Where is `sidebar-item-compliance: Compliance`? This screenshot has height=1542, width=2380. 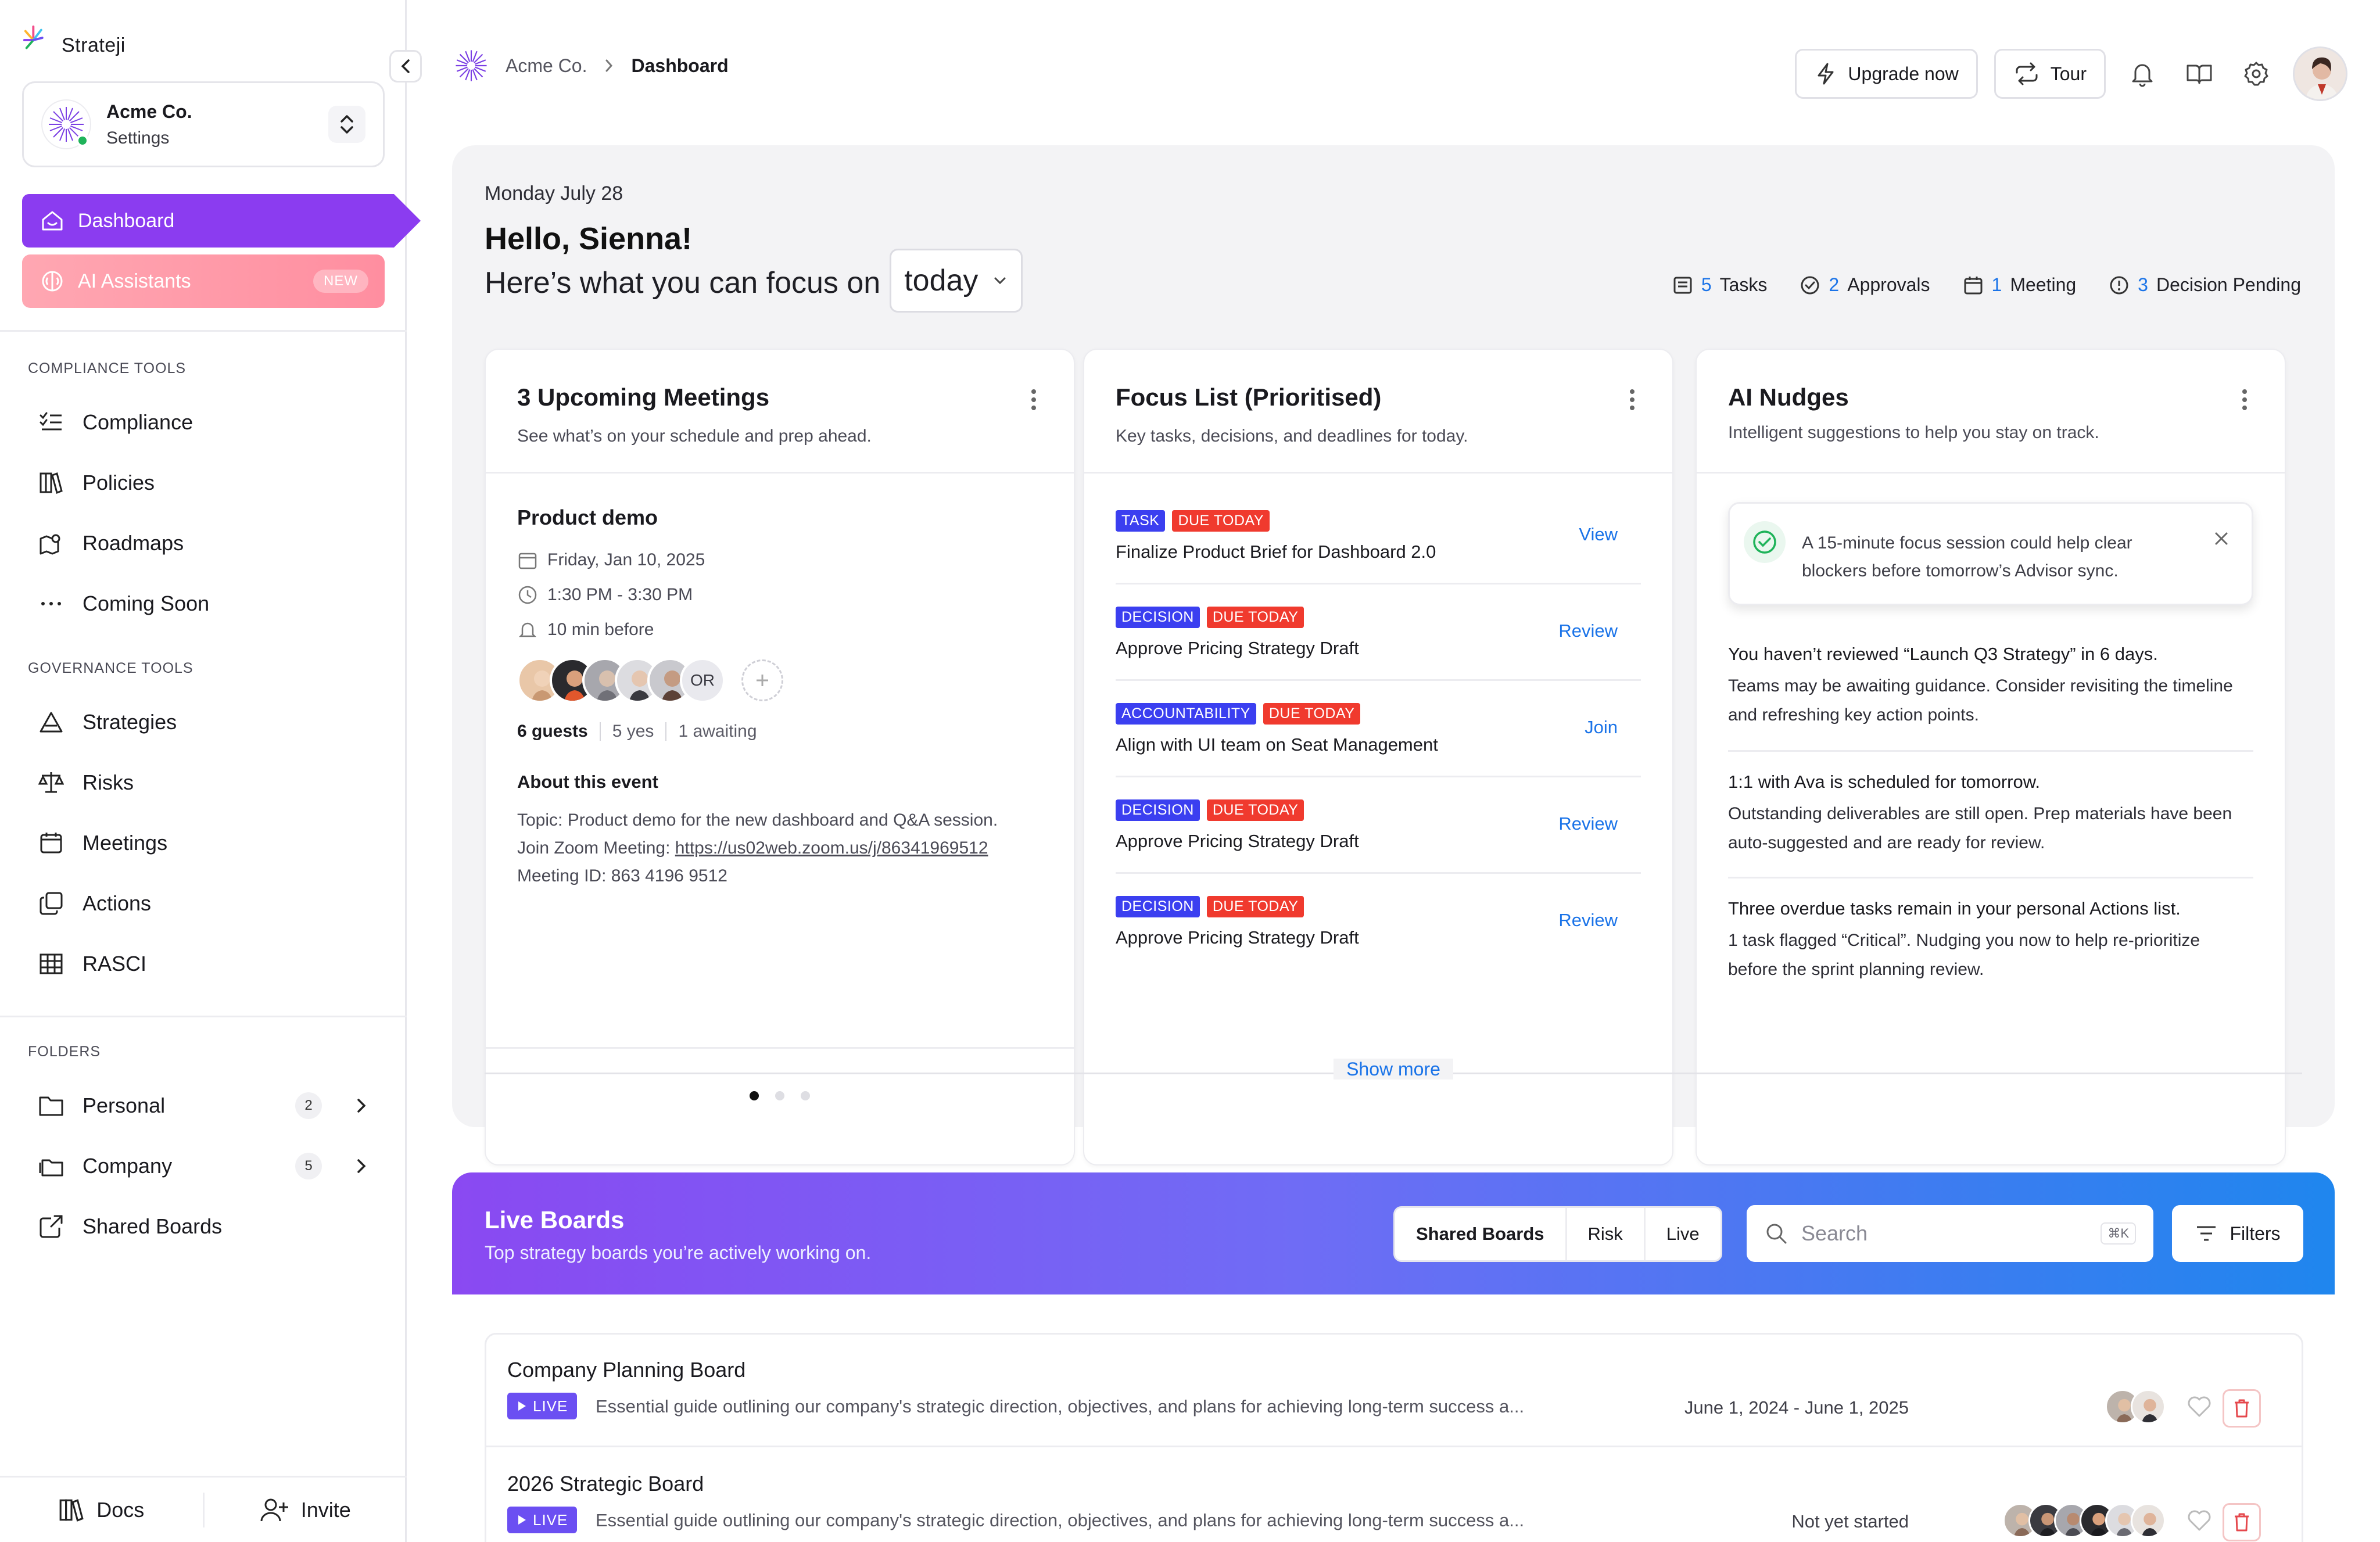
sidebar-item-compliance: Compliance is located at coordinates (199, 422).